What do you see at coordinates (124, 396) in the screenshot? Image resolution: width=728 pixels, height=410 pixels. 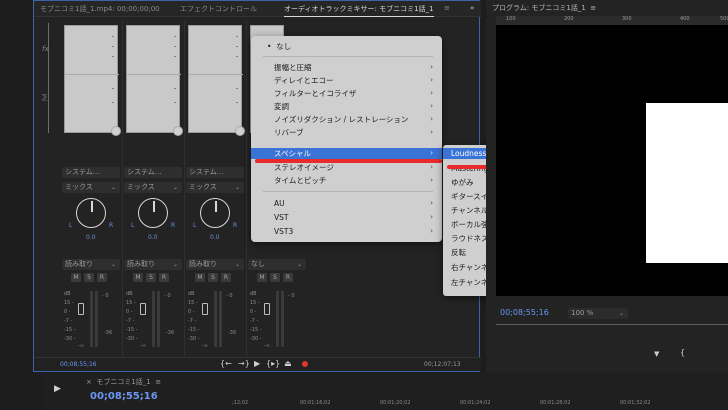 I see `timeline-timecode: 00;08;55;16` at bounding box center [124, 396].